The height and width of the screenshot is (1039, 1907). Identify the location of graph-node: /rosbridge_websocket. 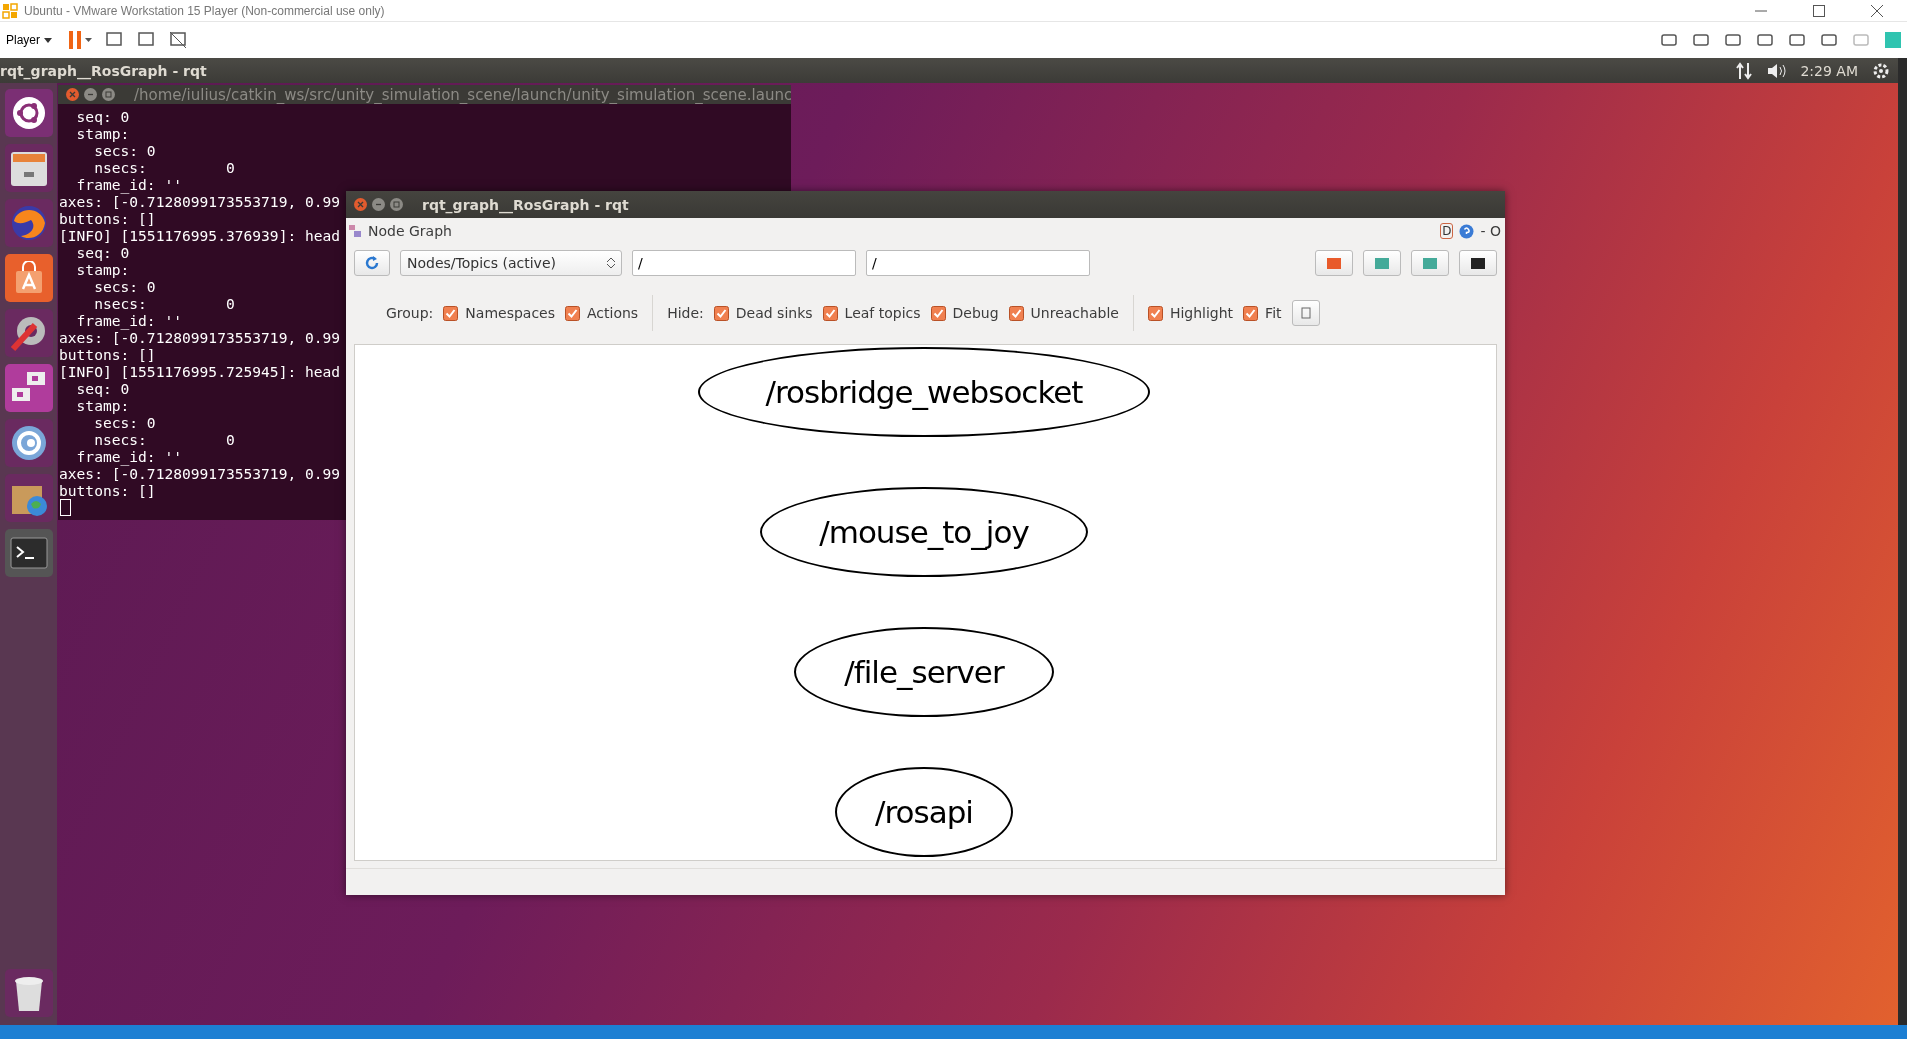
(924, 392).